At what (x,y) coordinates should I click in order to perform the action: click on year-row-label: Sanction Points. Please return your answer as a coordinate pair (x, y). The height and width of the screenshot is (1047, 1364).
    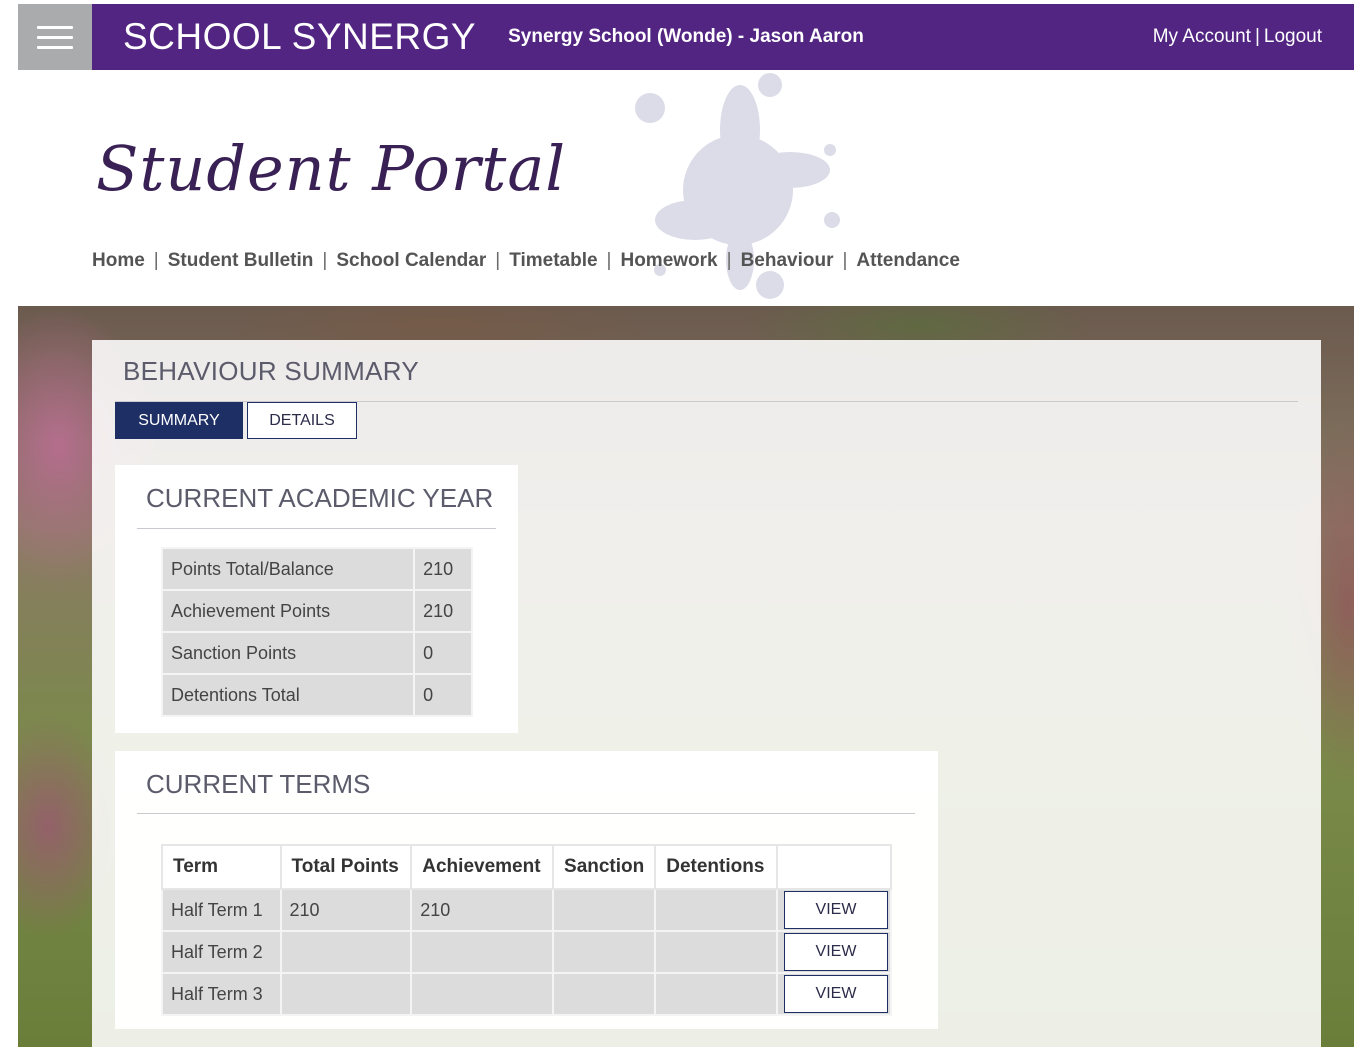
    Looking at the image, I should click on (288, 653).